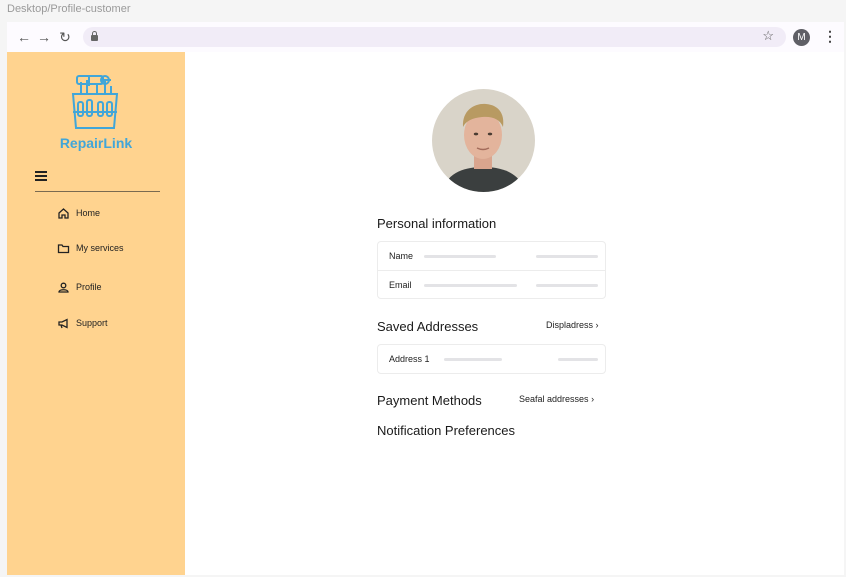 This screenshot has height=577, width=846. I want to click on address-label: Address 1, so click(409, 359).